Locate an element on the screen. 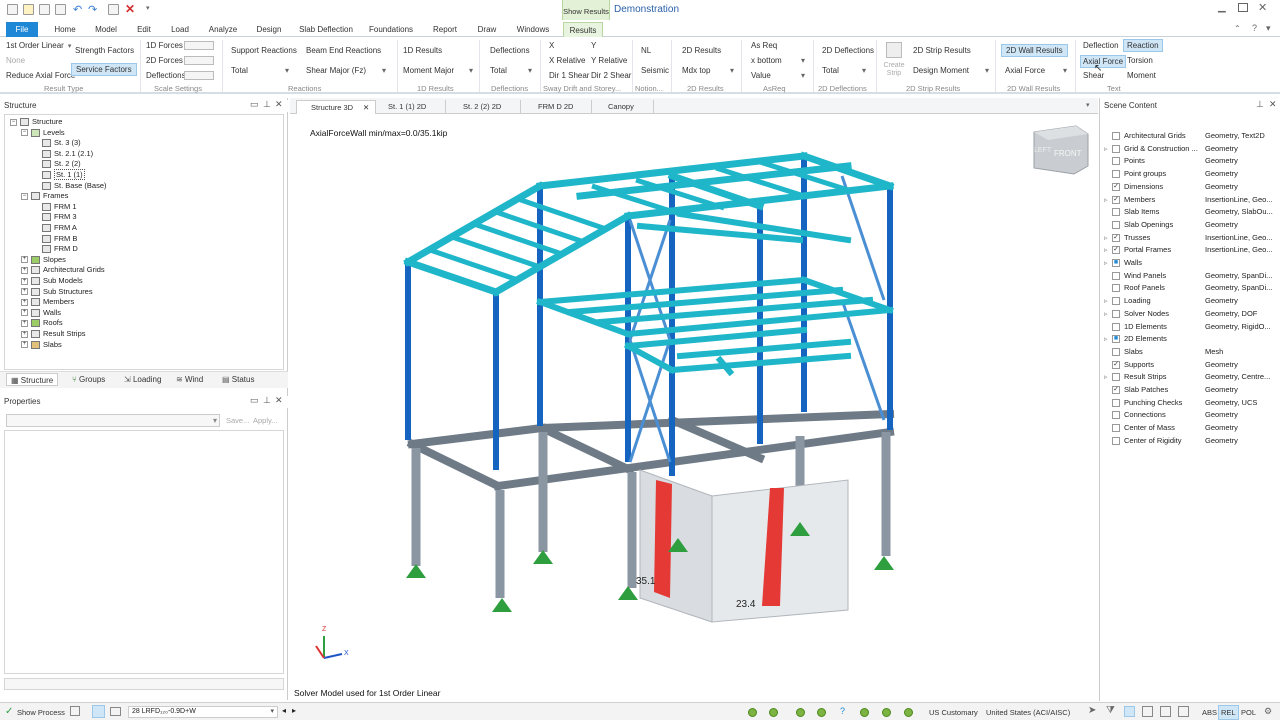 This screenshot has width=1280, height=720. rel-toggle: REL is located at coordinates (1228, 712).